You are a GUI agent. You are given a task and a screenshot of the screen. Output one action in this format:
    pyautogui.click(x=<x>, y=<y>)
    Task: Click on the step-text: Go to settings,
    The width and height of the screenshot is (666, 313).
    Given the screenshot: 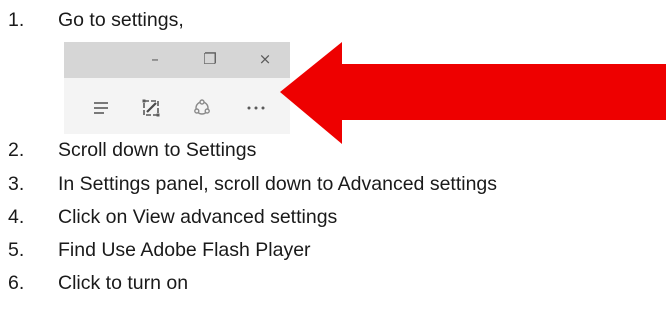 What is the action you would take?
    pyautogui.click(x=121, y=20)
    